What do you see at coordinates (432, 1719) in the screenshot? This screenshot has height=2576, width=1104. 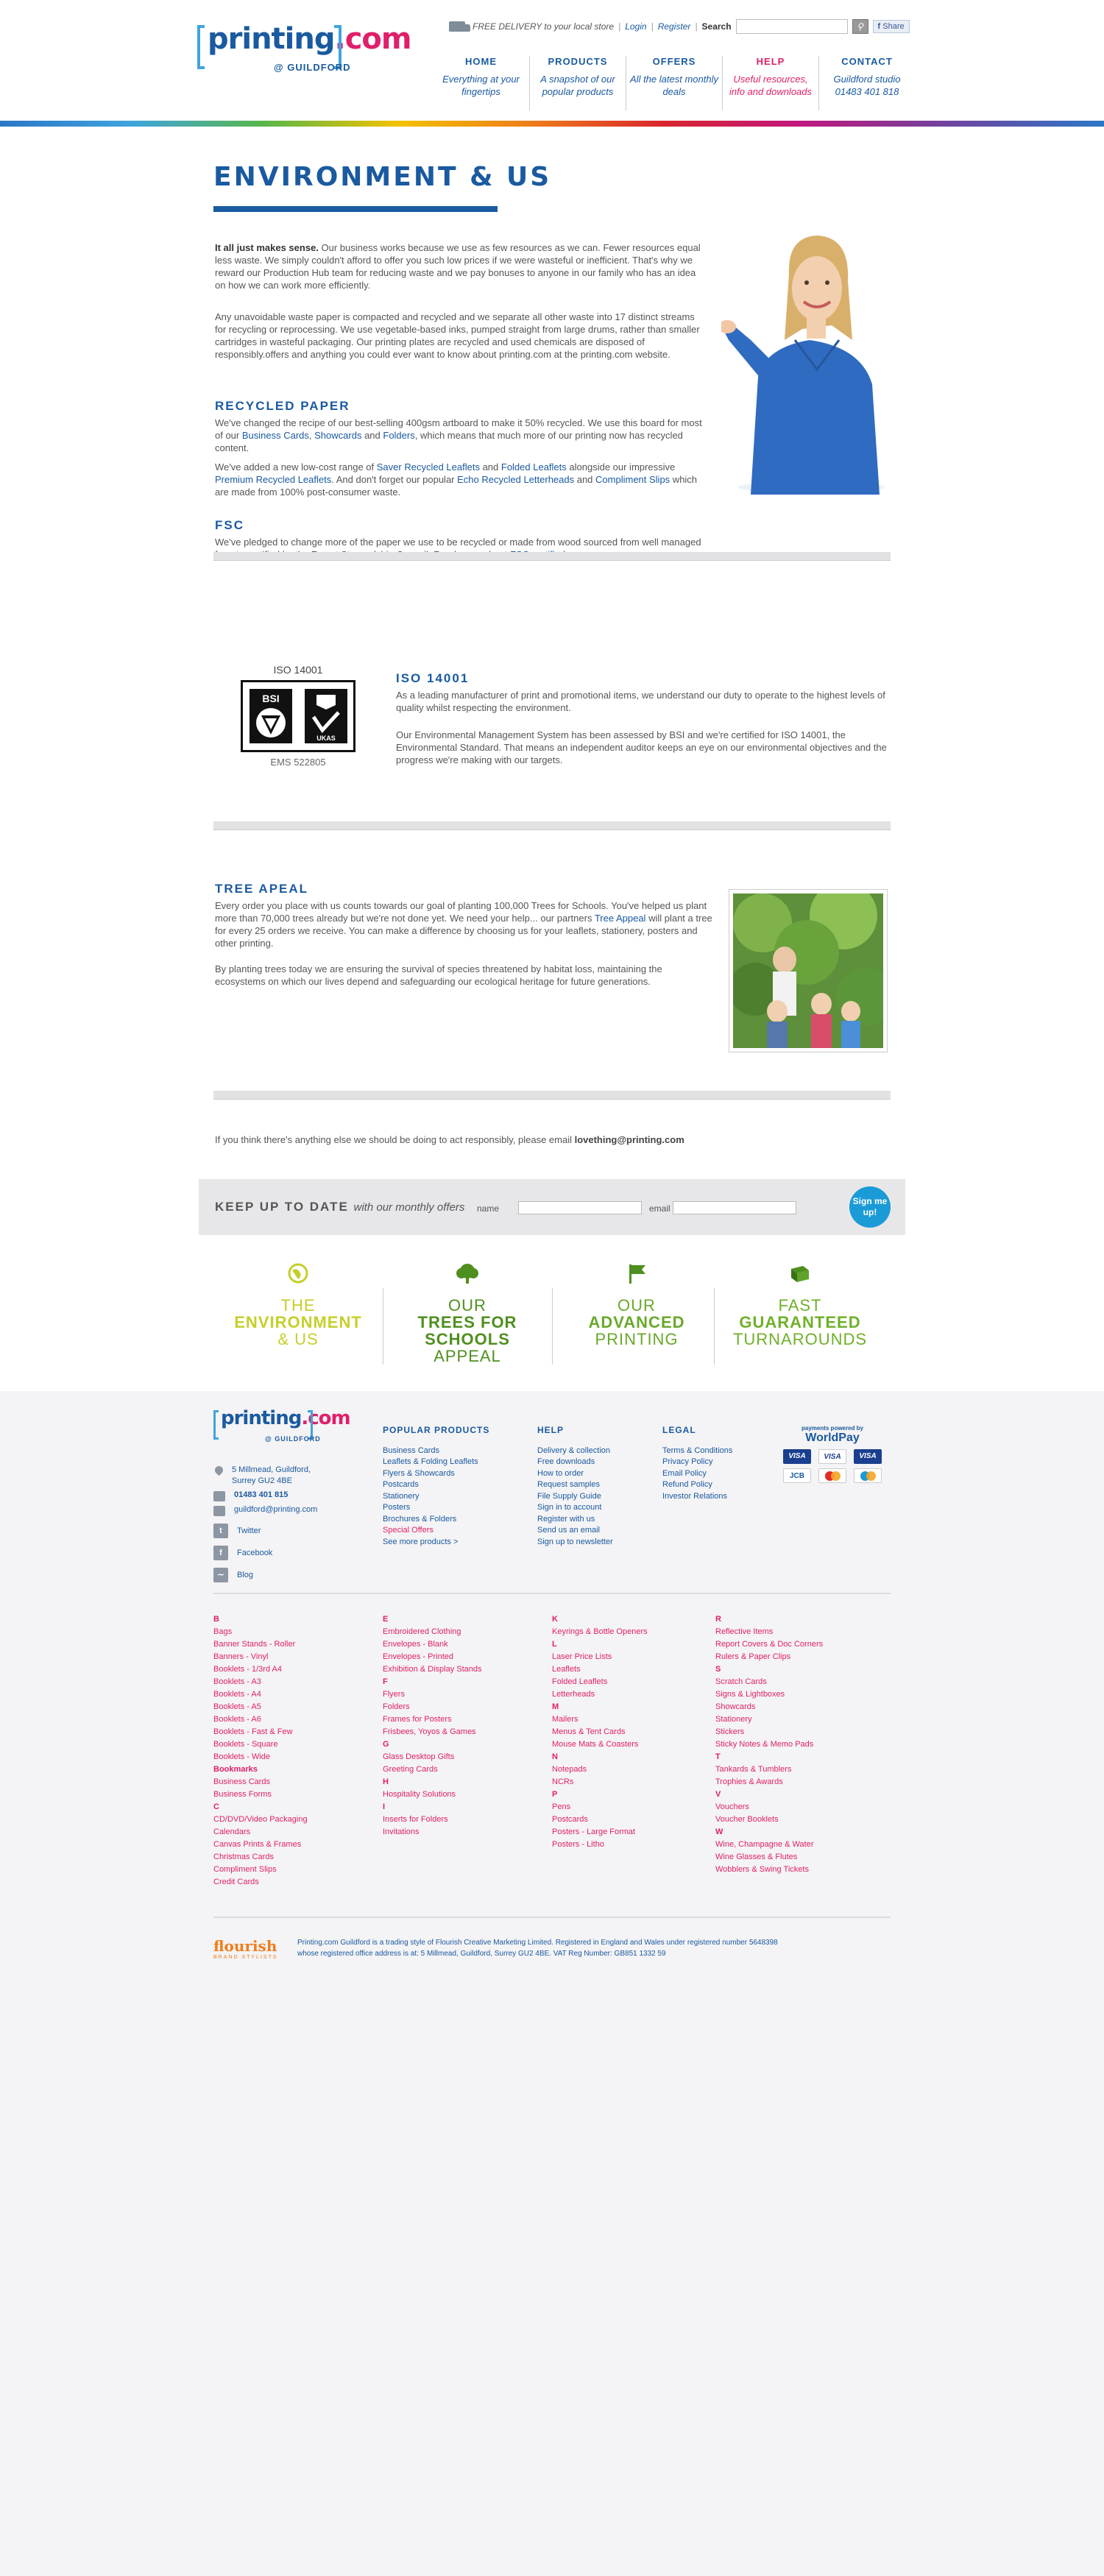 I see `az-link: Frames for Posters` at bounding box center [432, 1719].